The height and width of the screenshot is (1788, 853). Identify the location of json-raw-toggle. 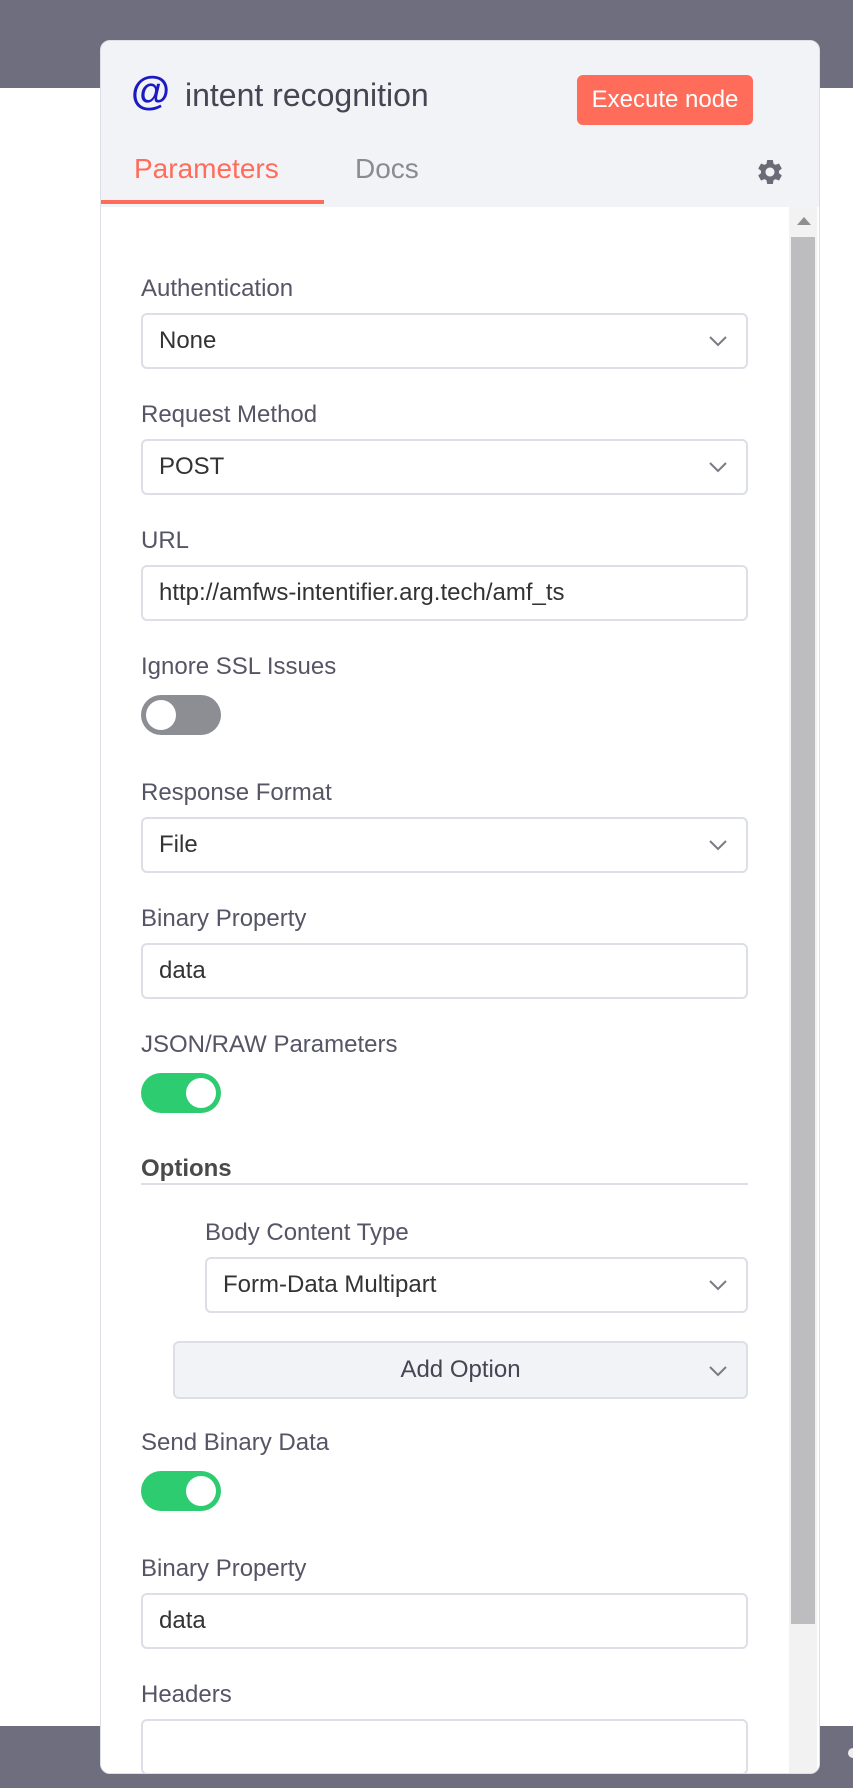
(181, 1093).